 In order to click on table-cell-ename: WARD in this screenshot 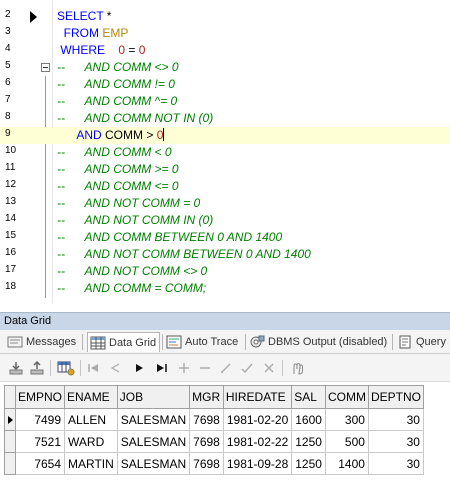, I will do `click(91, 441)`.